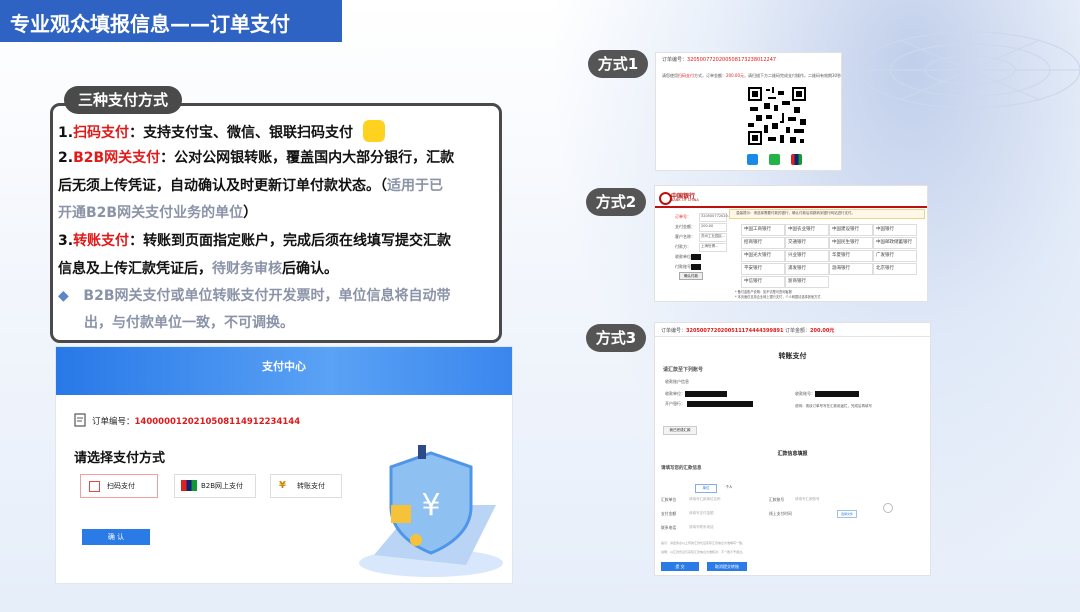 The height and width of the screenshot is (612, 1080). I want to click on bank-option: 交通银行, so click(807, 243).